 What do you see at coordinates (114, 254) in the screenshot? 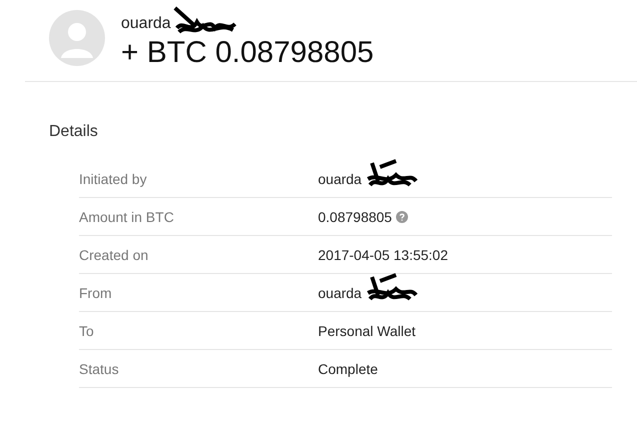
I see `field-label: Created on` at bounding box center [114, 254].